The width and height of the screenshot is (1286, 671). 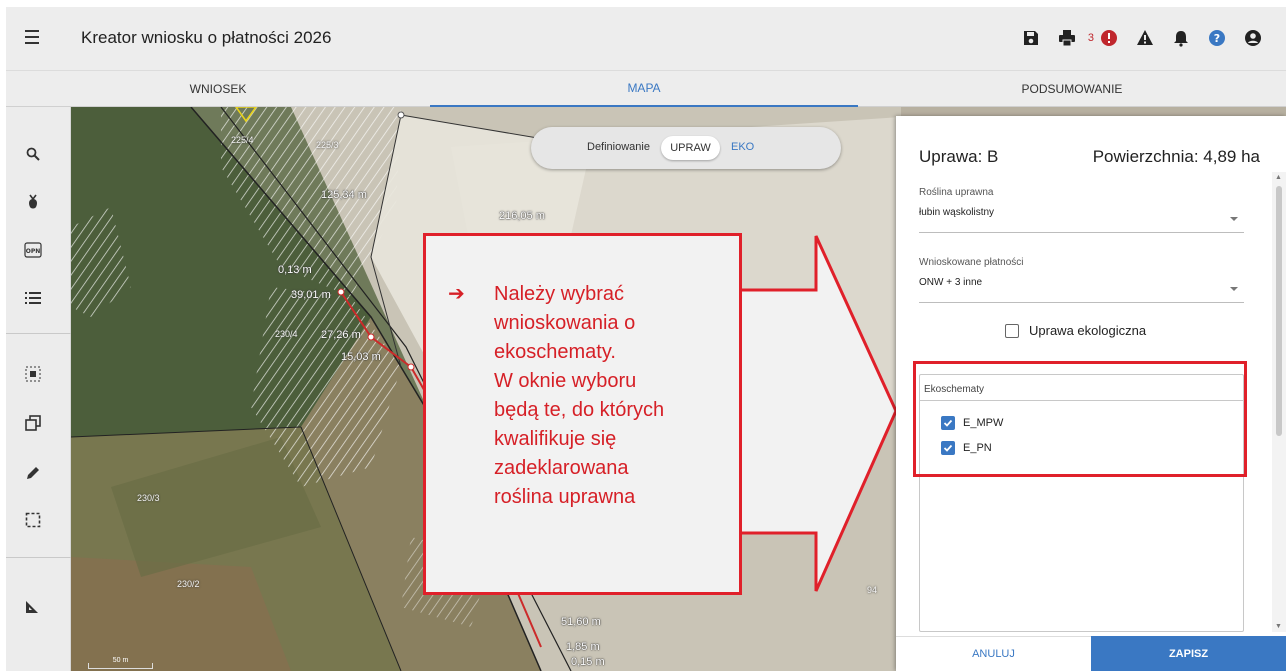 What do you see at coordinates (33, 298) in the screenshot?
I see `list-icon` at bounding box center [33, 298].